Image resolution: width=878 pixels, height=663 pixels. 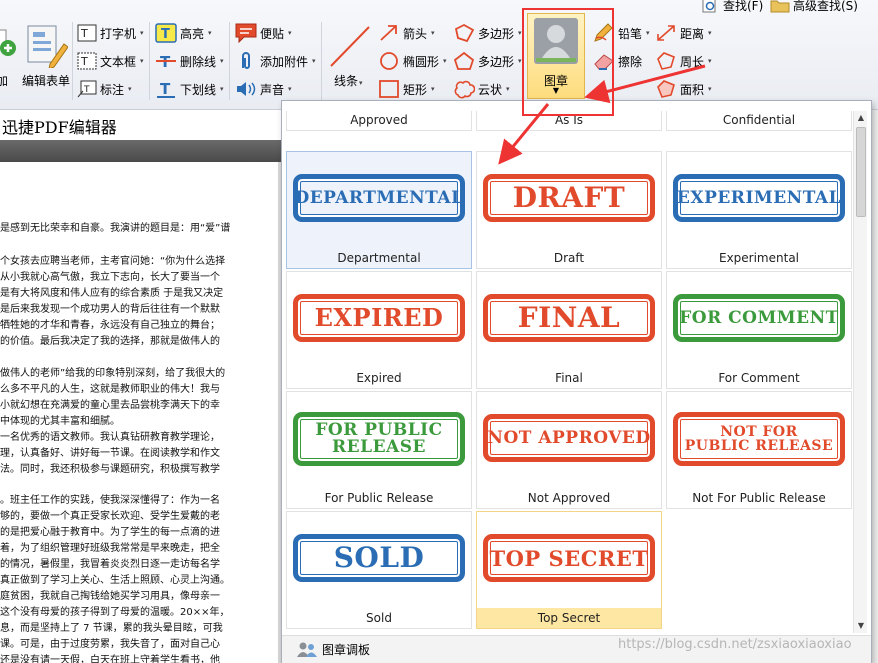 I want to click on scroll-thumb, so click(x=861, y=172).